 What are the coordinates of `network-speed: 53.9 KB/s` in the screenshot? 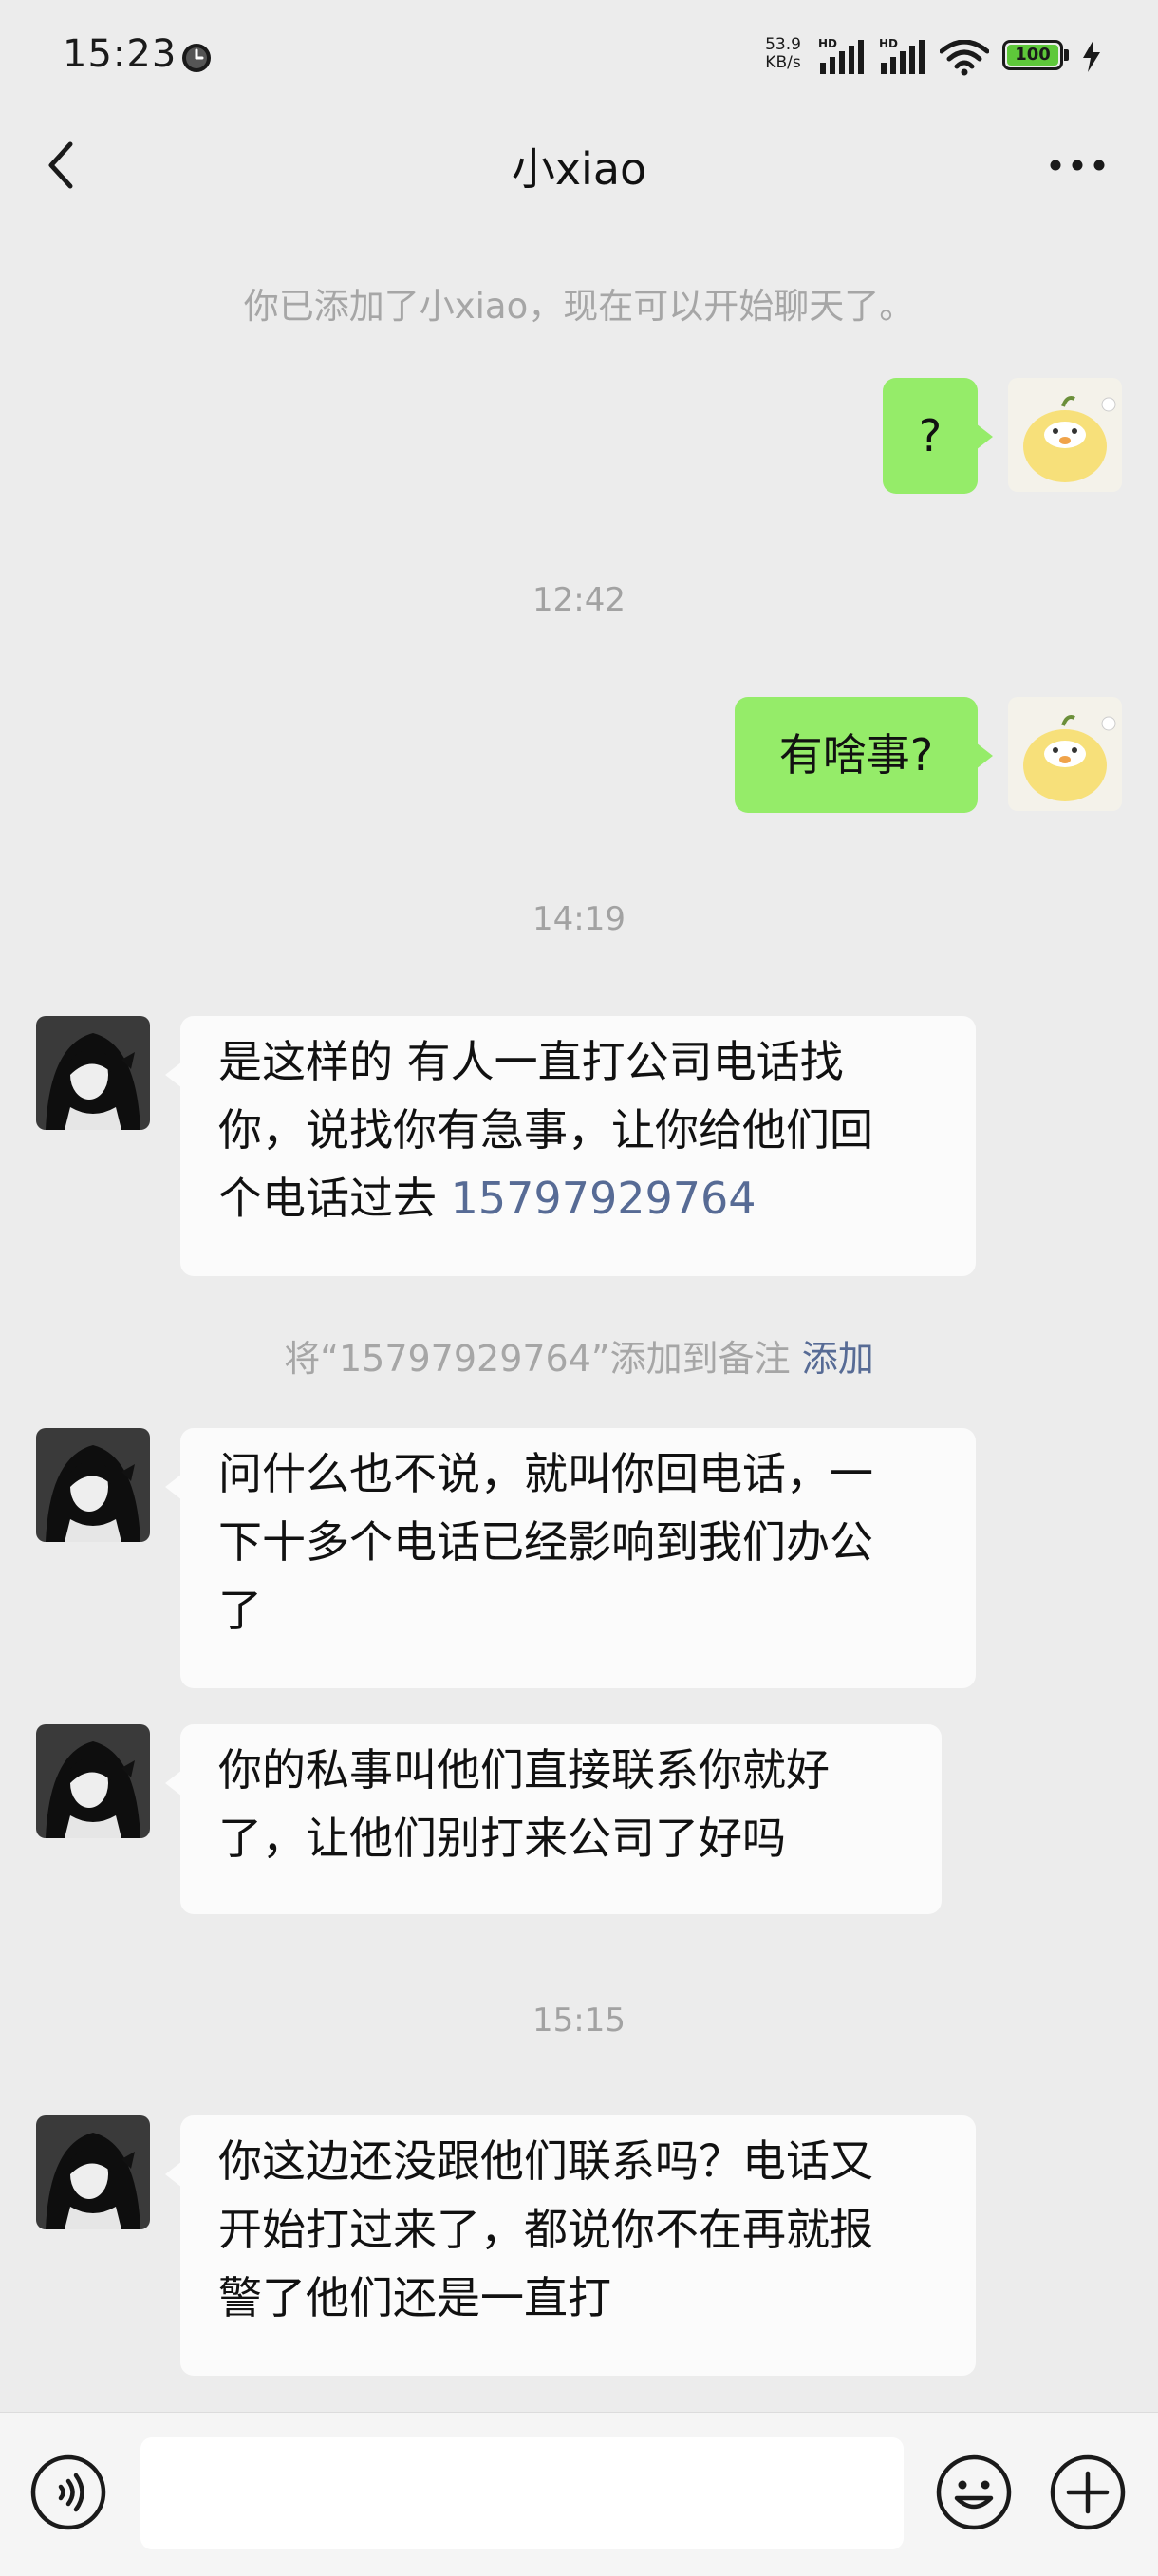 It's located at (783, 54).